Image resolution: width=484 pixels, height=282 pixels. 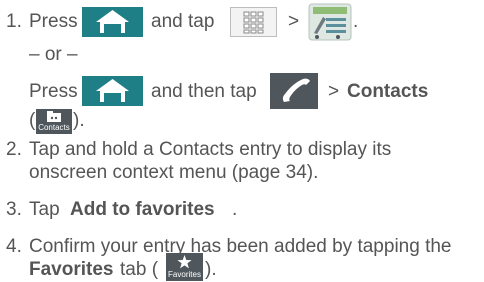 I want to click on add-to-favorites-label: Add to favorites, so click(x=142, y=209).